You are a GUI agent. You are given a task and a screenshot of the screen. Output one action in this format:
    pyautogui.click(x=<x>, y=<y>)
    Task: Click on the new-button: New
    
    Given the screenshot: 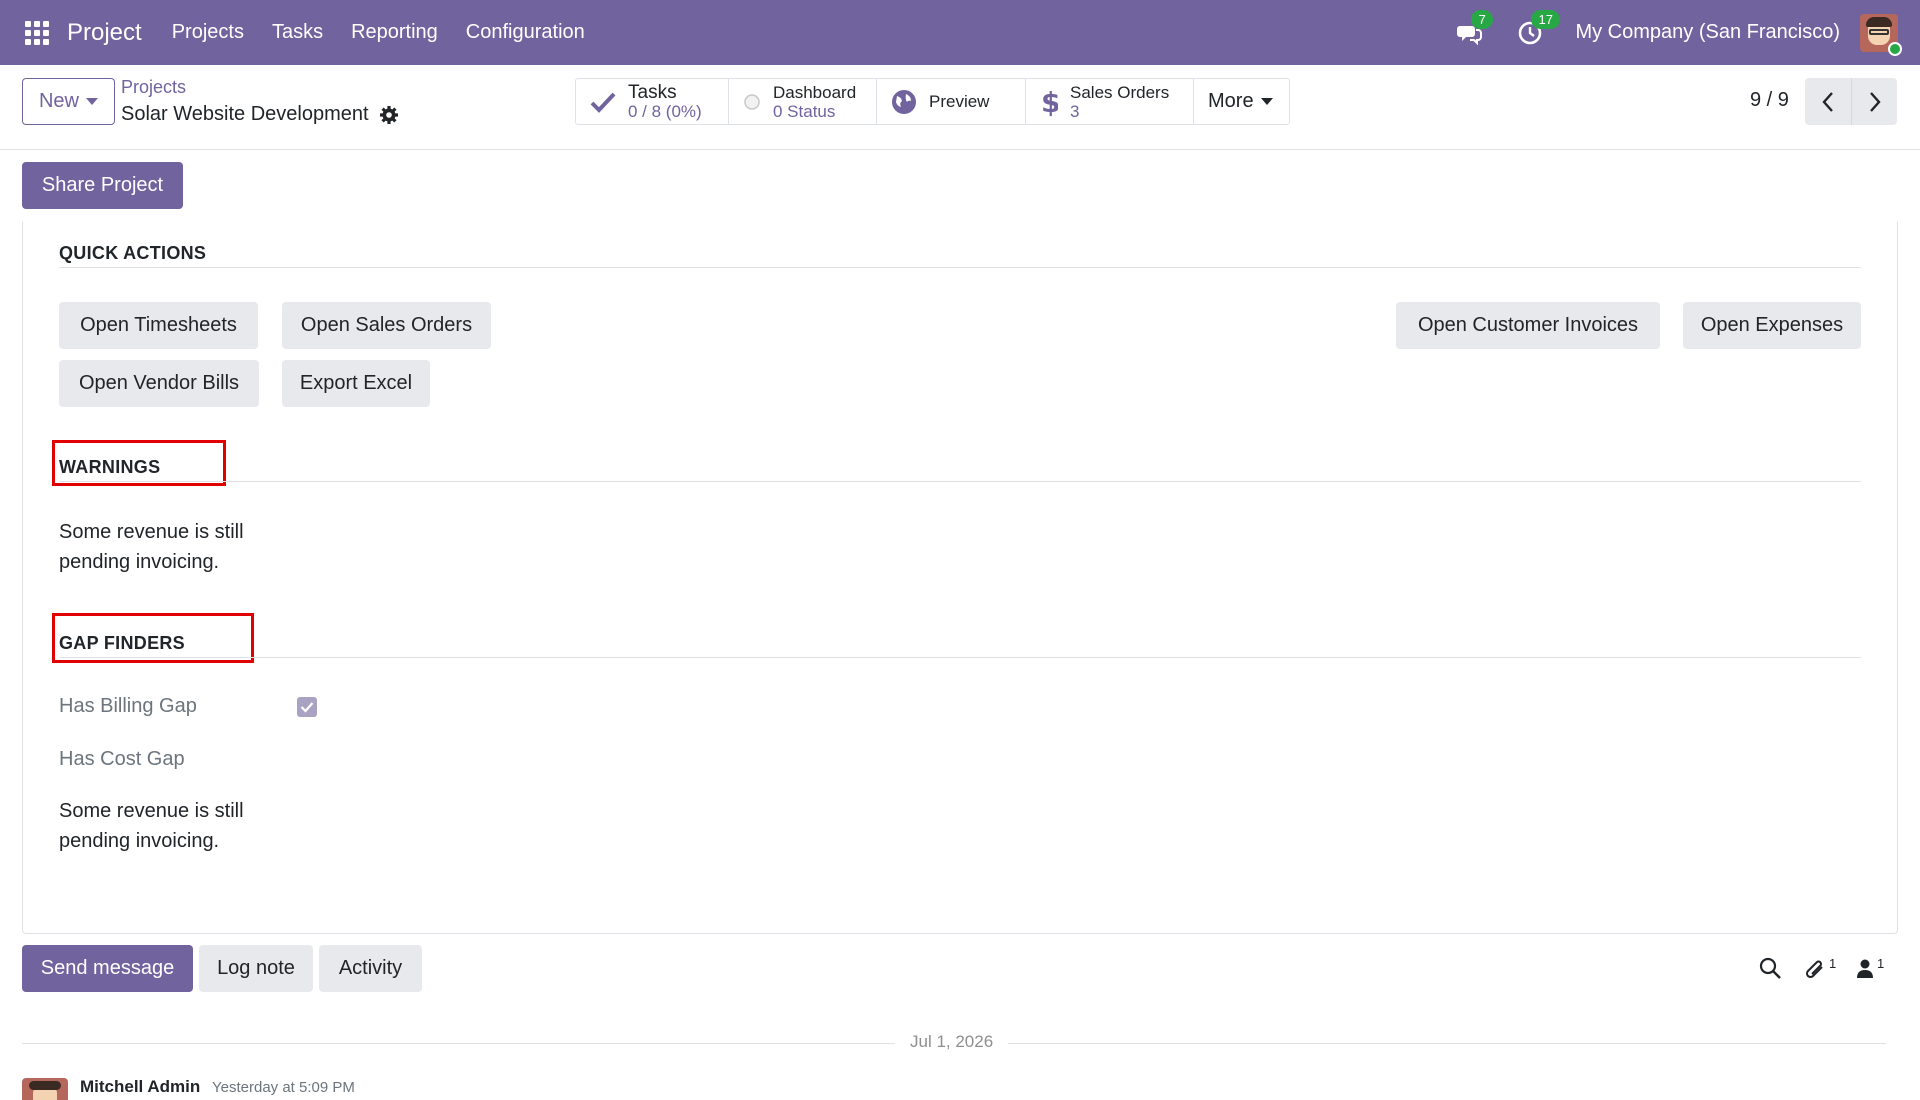 What is the action you would take?
    pyautogui.click(x=68, y=101)
    